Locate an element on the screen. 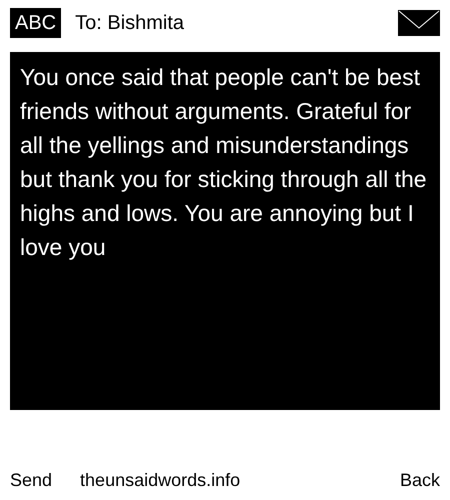 The height and width of the screenshot is (500, 450). input-mode-badge: ABC is located at coordinates (36, 23).